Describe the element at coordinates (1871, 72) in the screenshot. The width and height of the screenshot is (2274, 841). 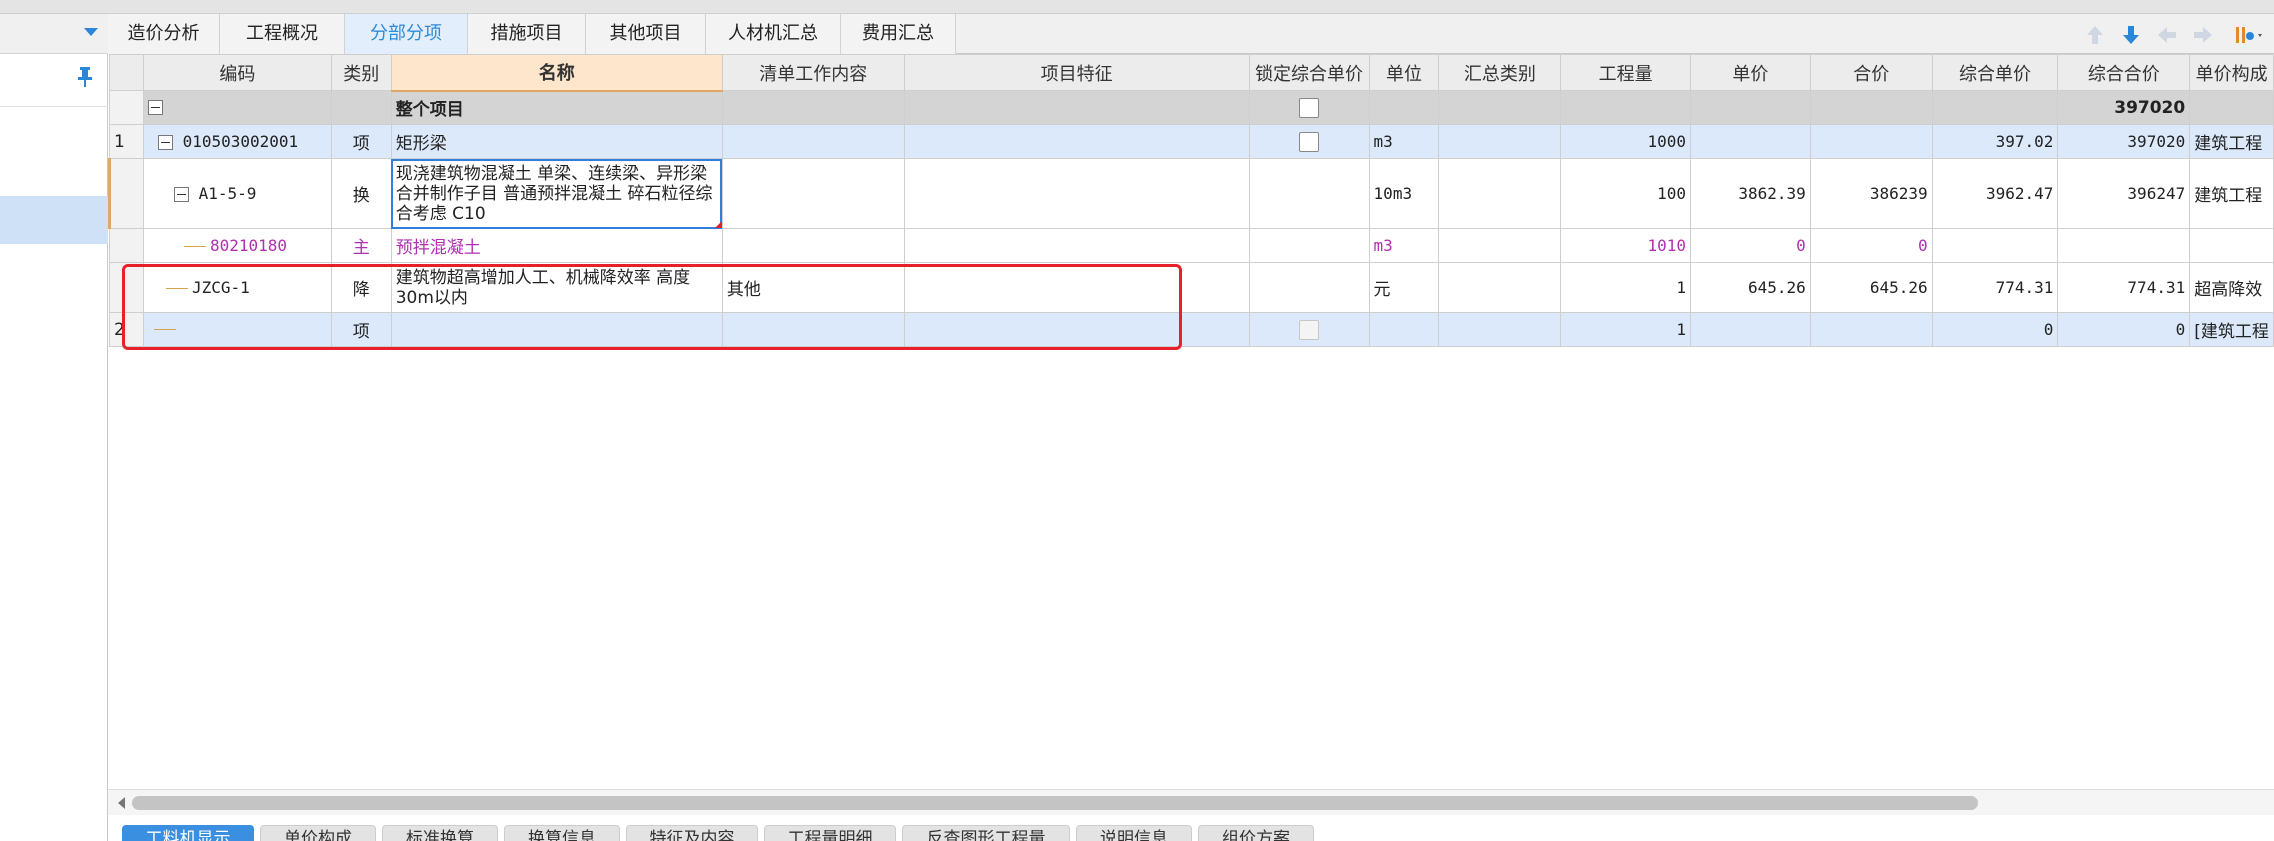
I see `col-header-total-price: 合价` at that location.